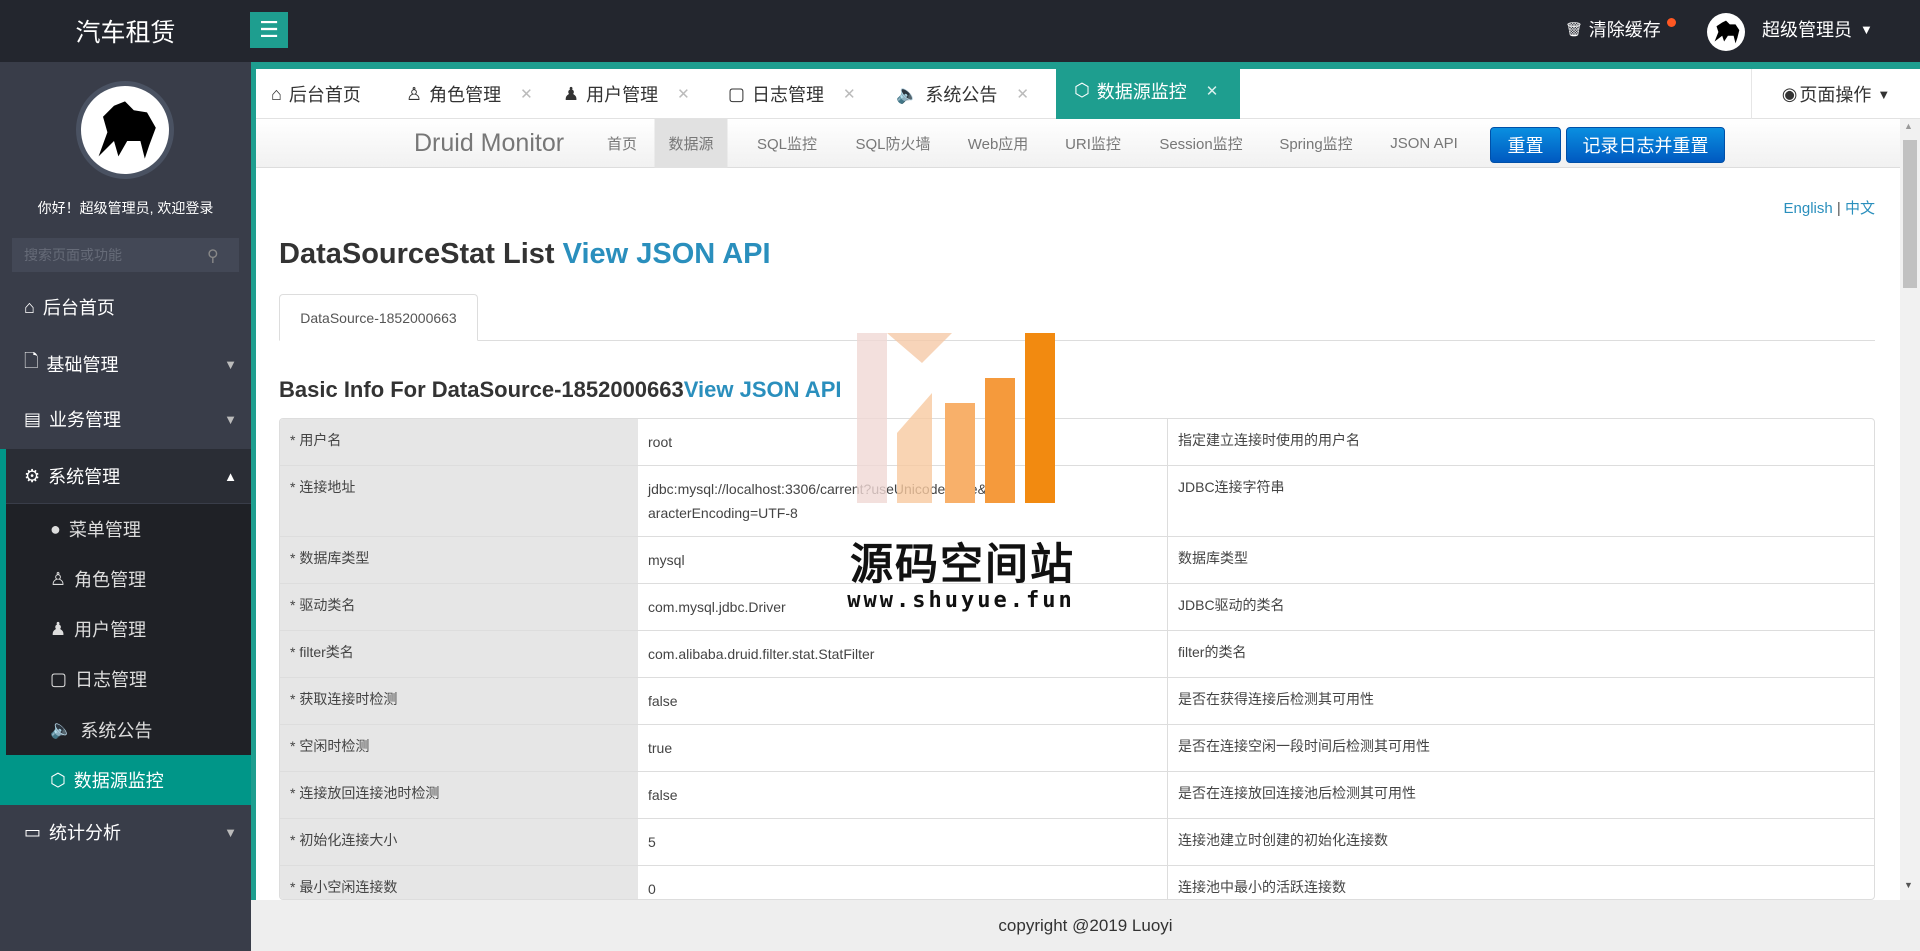  Describe the element at coordinates (969, 94) in the screenshot. I see `tab-notice: 🔈 系统公告 ✕` at that location.